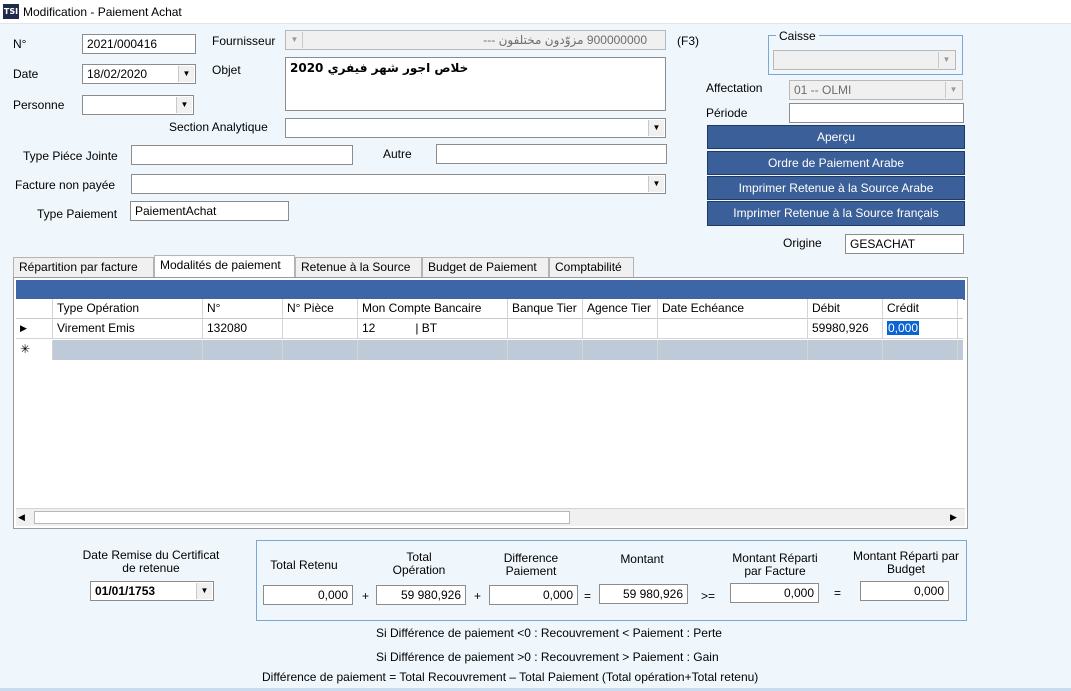  Describe the element at coordinates (836, 213) in the screenshot. I see `retenue-francais-button: Imprimer Retenue à la Source français` at that location.